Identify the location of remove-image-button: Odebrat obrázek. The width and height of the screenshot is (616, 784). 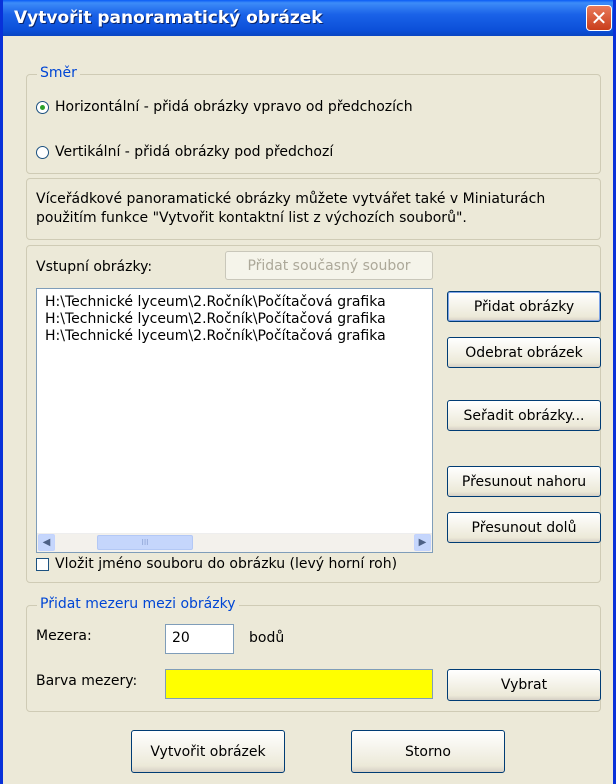
(524, 352).